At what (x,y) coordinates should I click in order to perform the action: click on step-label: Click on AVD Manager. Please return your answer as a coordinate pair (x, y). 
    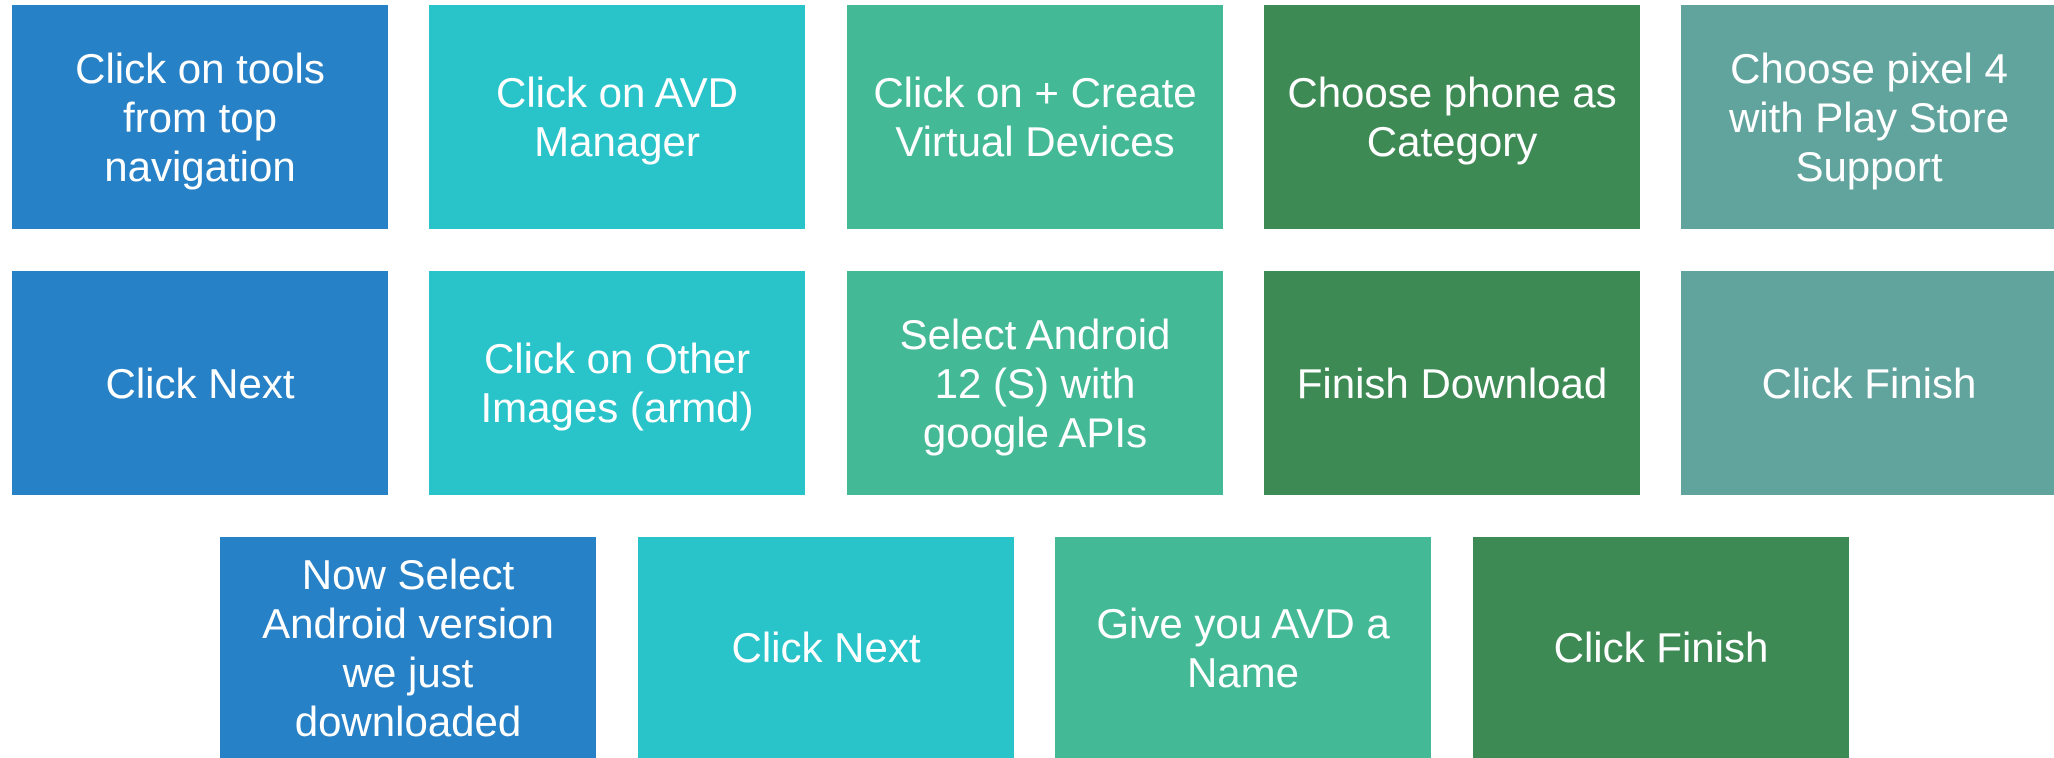
    Looking at the image, I should click on (617, 117).